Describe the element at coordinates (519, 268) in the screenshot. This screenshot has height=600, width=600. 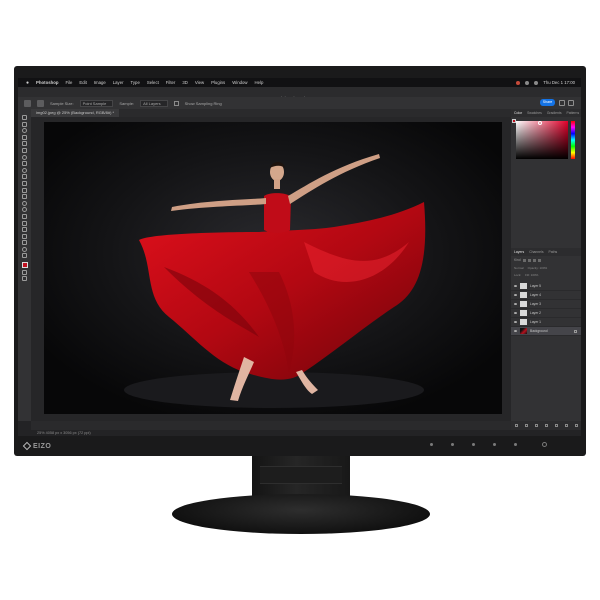
I see `blend-mode-select: Normal` at that location.